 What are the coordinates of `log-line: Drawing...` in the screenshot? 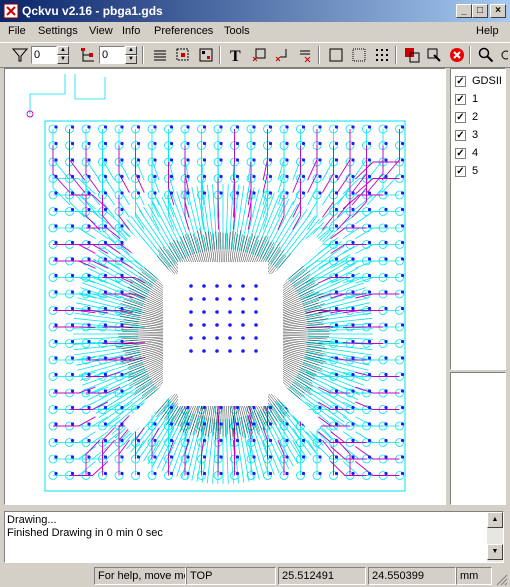 It's located at (32, 520).